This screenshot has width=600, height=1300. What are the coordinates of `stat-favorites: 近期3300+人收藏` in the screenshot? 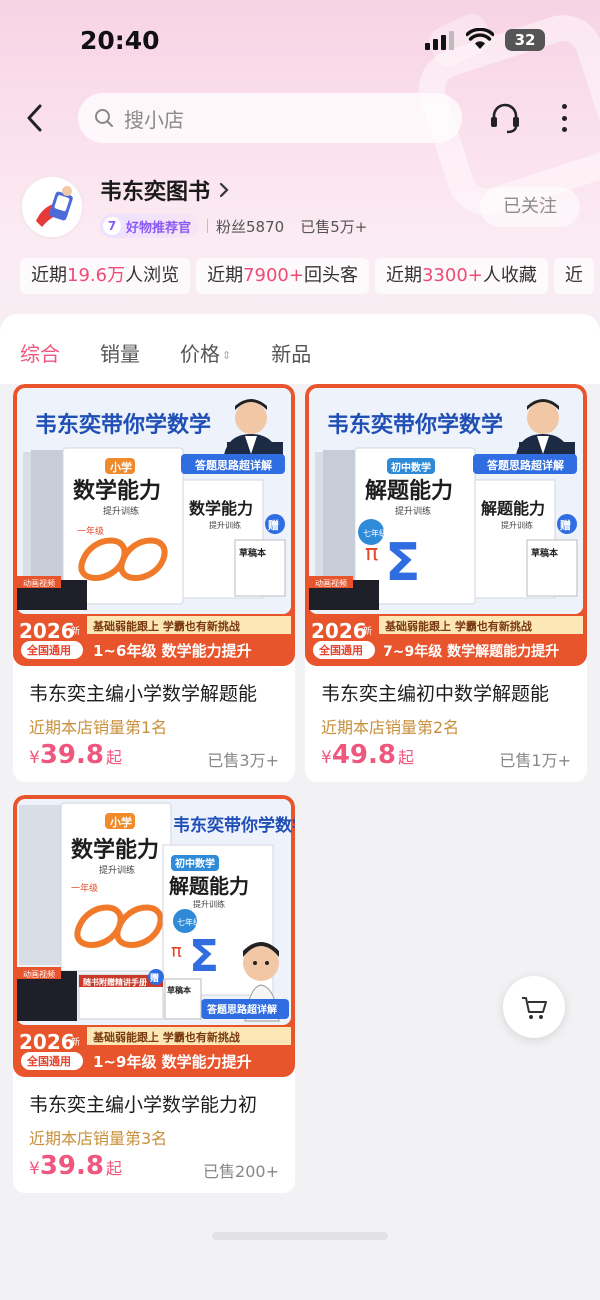 It's located at (461, 276).